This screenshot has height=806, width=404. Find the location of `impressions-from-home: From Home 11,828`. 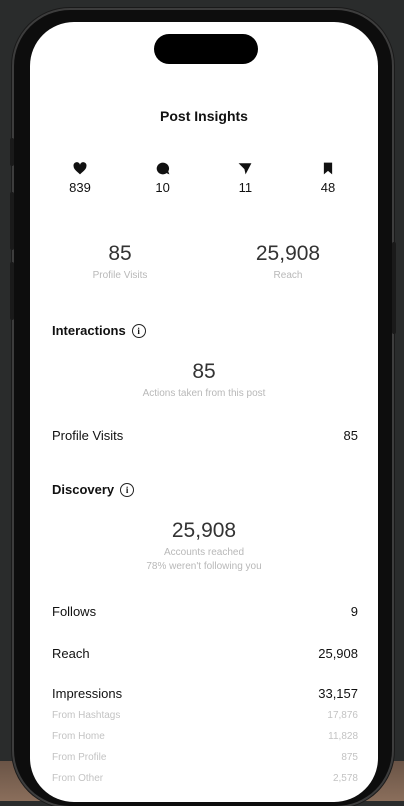

impressions-from-home: From Home 11,828 is located at coordinates (205, 736).